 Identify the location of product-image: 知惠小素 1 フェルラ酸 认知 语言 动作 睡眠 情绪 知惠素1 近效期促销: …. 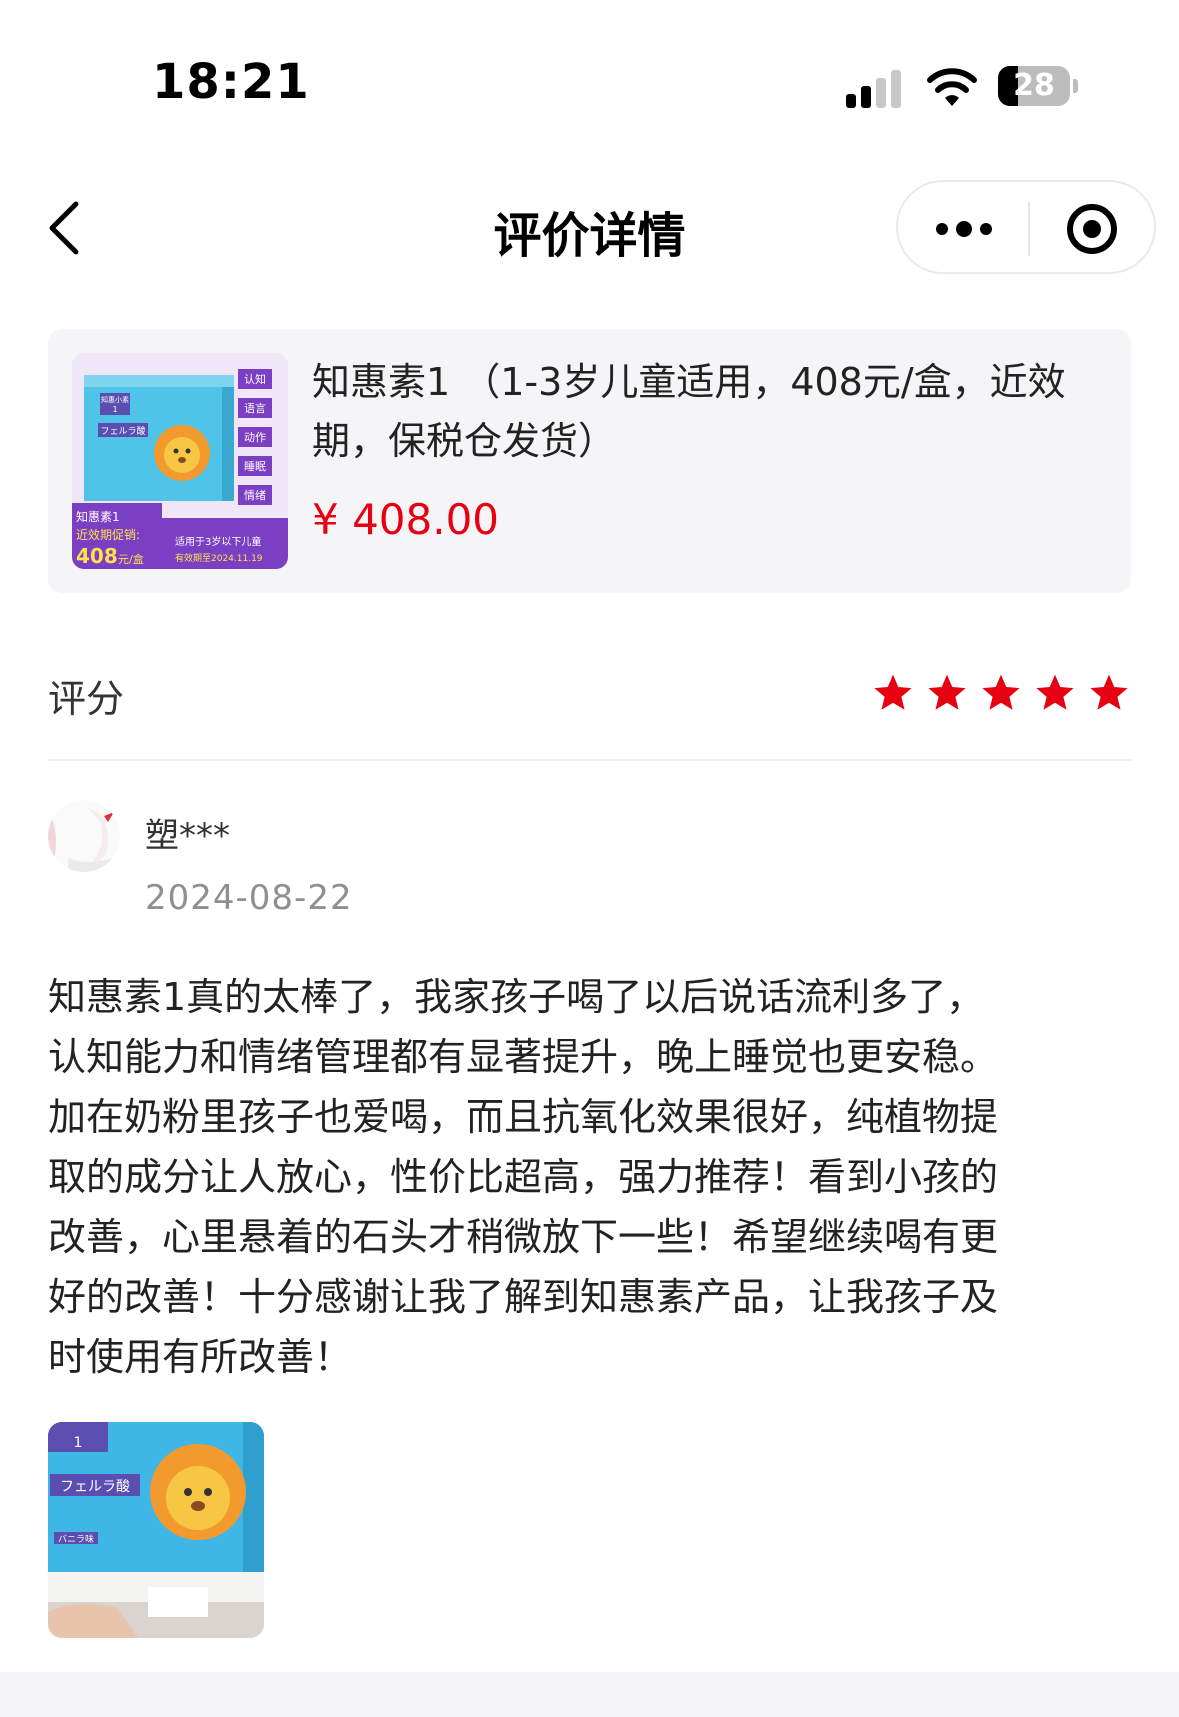
(180, 461).